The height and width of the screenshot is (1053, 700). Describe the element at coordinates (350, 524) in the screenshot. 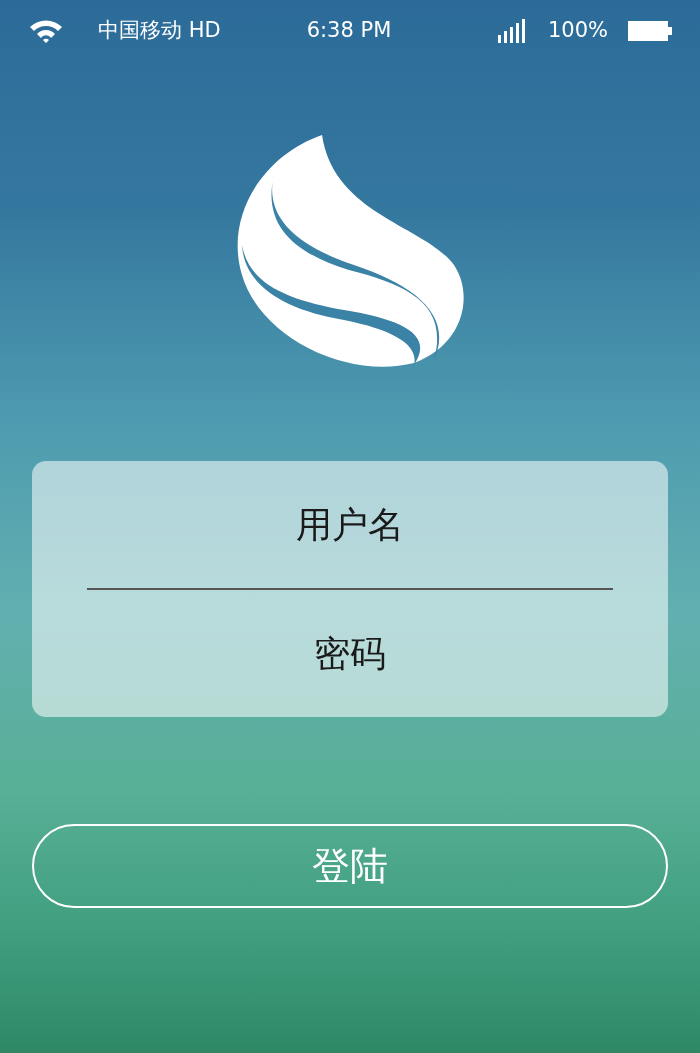

I see `username-field: 用户名` at that location.